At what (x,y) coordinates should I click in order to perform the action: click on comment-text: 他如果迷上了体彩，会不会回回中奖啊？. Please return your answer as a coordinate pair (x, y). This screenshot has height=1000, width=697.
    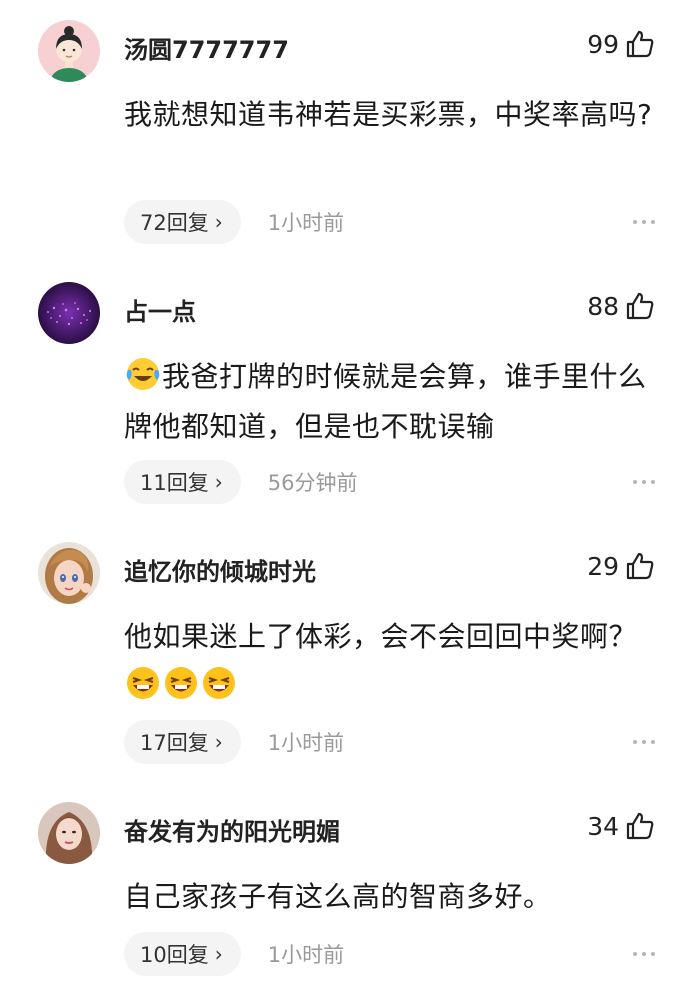
    Looking at the image, I should click on (381, 636).